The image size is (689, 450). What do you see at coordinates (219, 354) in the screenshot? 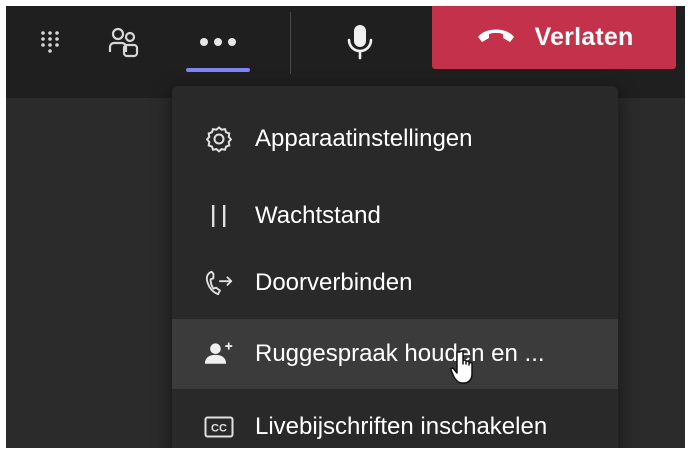
I see `consult-person-add-icon` at bounding box center [219, 354].